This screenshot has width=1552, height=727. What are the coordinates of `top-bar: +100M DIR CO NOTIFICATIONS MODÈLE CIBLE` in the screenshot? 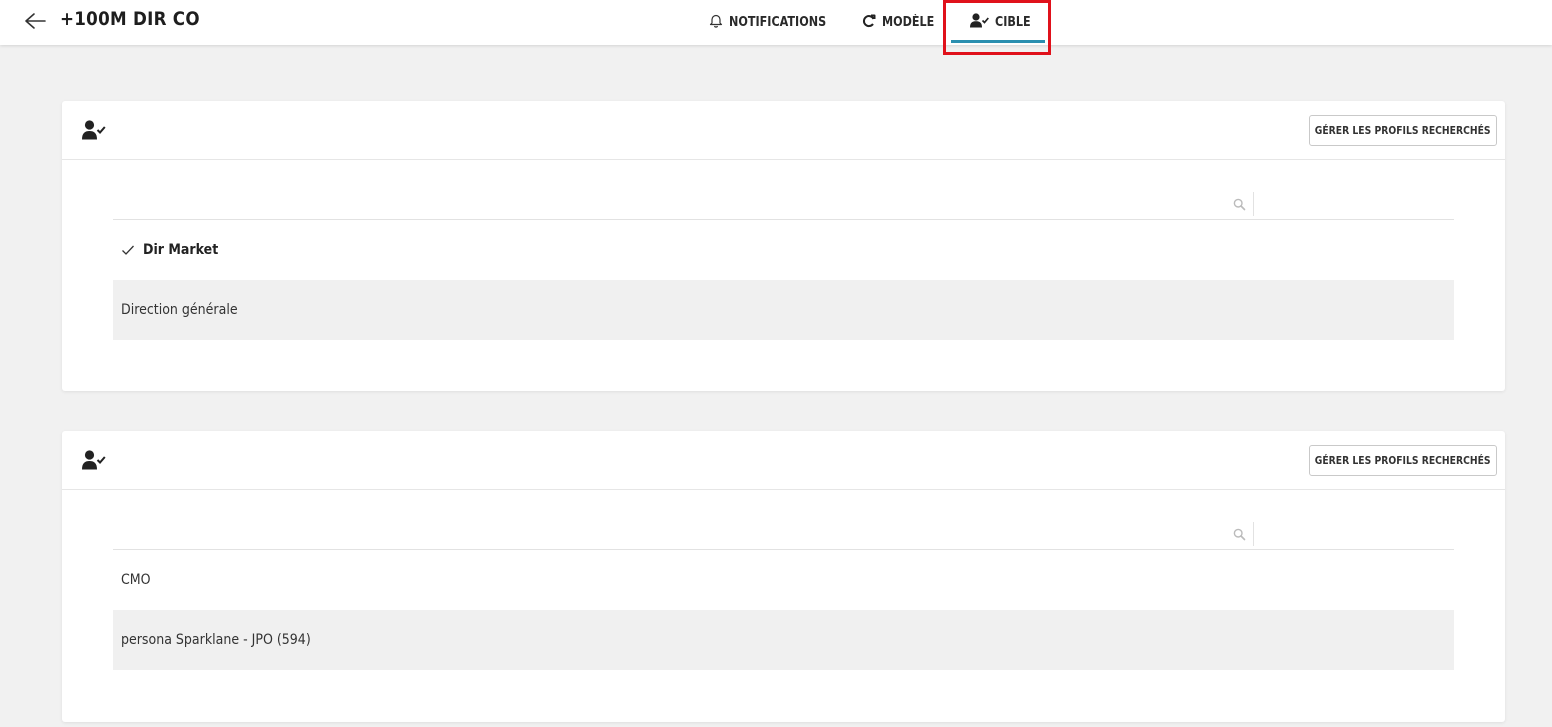 It's located at (776, 22).